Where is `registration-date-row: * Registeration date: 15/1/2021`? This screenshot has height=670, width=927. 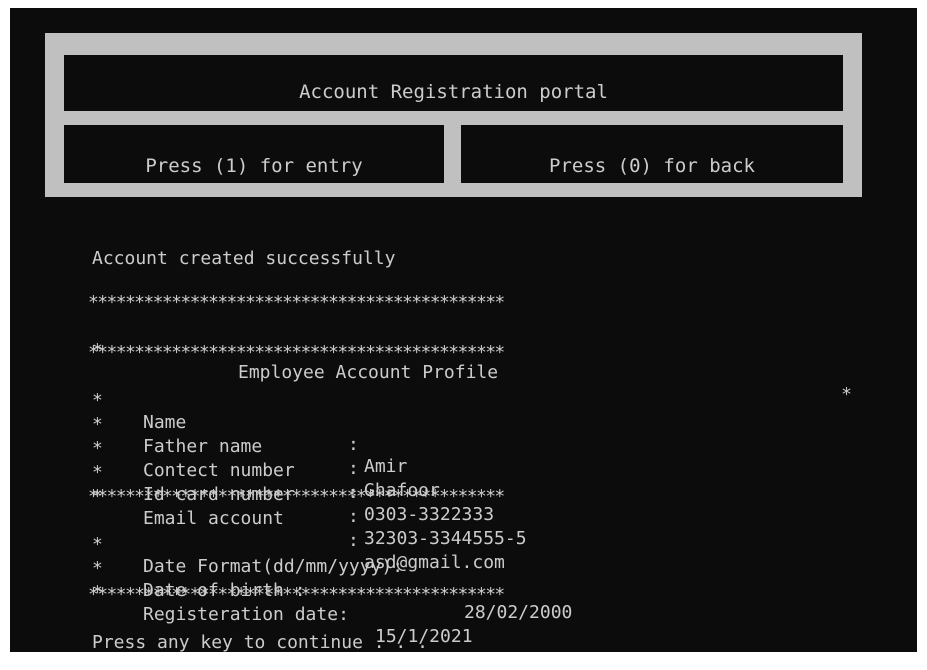
registration-date-row: * Registeration date: 15/1/2021 is located at coordinates (472, 603).